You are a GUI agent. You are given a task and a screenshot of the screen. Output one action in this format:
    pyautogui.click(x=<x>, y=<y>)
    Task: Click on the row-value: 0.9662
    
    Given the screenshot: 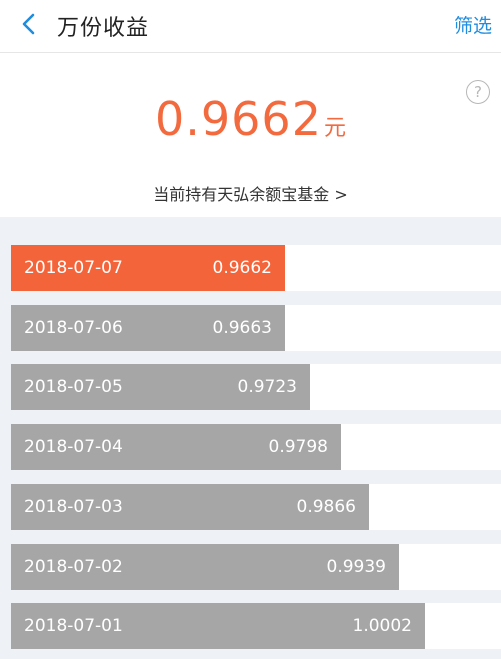 What is the action you would take?
    pyautogui.click(x=242, y=268)
    